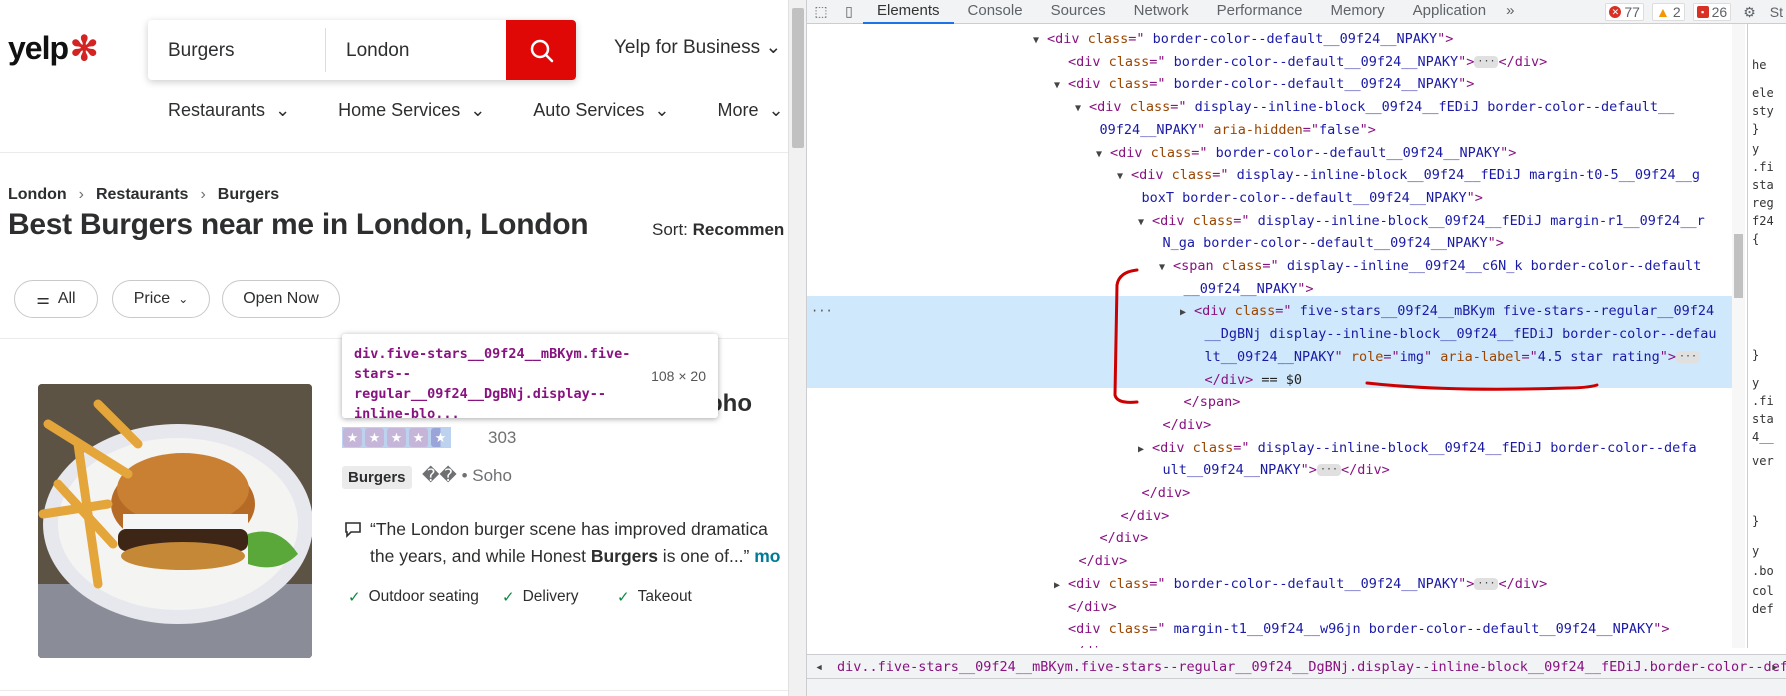  What do you see at coordinates (56, 299) in the screenshot?
I see `filter-all-button: ⚌ All` at bounding box center [56, 299].